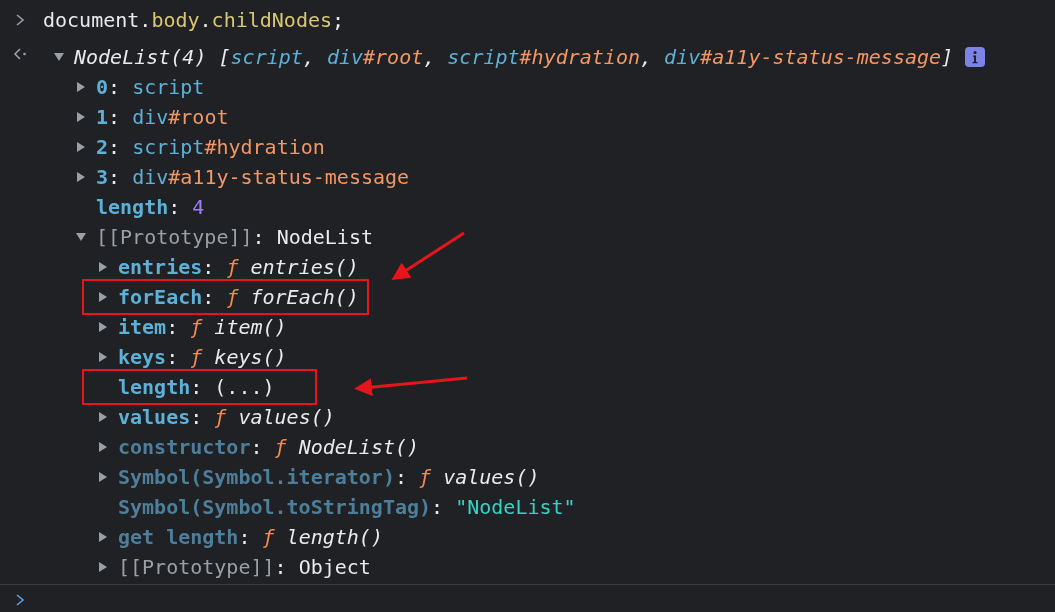 This screenshot has width=1055, height=612. Describe the element at coordinates (194, 20) in the screenshot. I see `command-line: document.body.childNodes;` at that location.